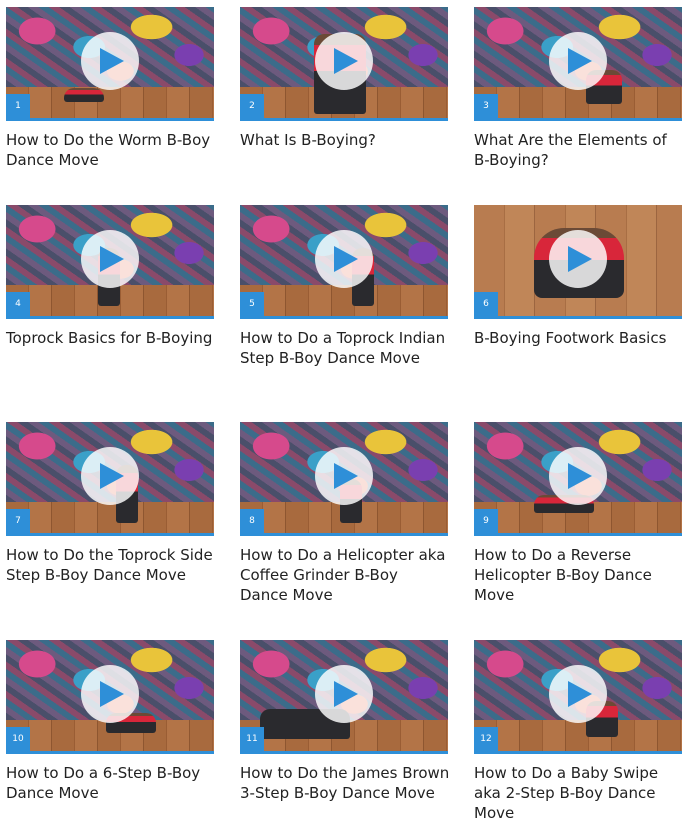  I want to click on video-number-badge: 10, so click(18, 739).